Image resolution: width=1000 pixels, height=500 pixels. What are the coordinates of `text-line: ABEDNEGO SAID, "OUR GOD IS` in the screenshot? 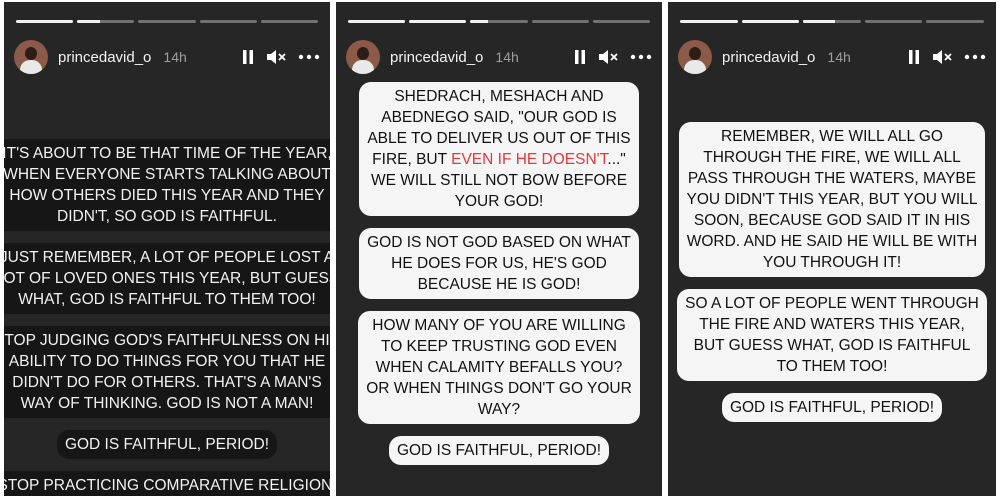 It's located at (499, 117).